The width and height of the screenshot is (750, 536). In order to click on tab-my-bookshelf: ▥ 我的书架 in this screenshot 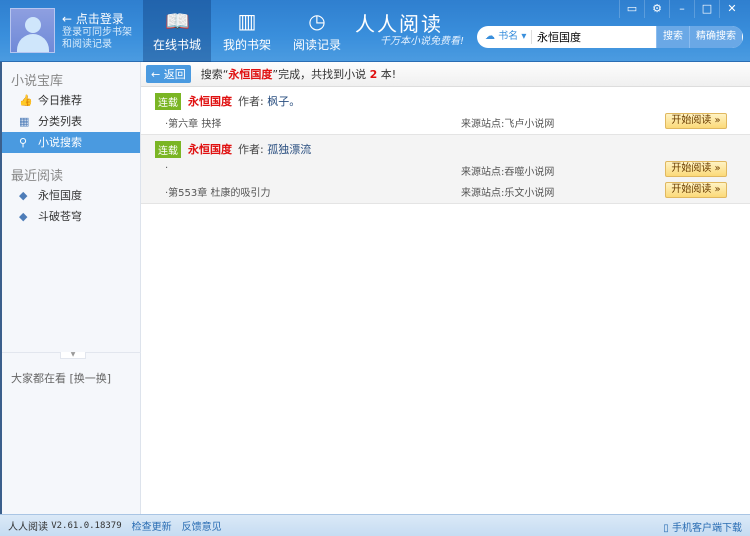, I will do `click(247, 31)`.